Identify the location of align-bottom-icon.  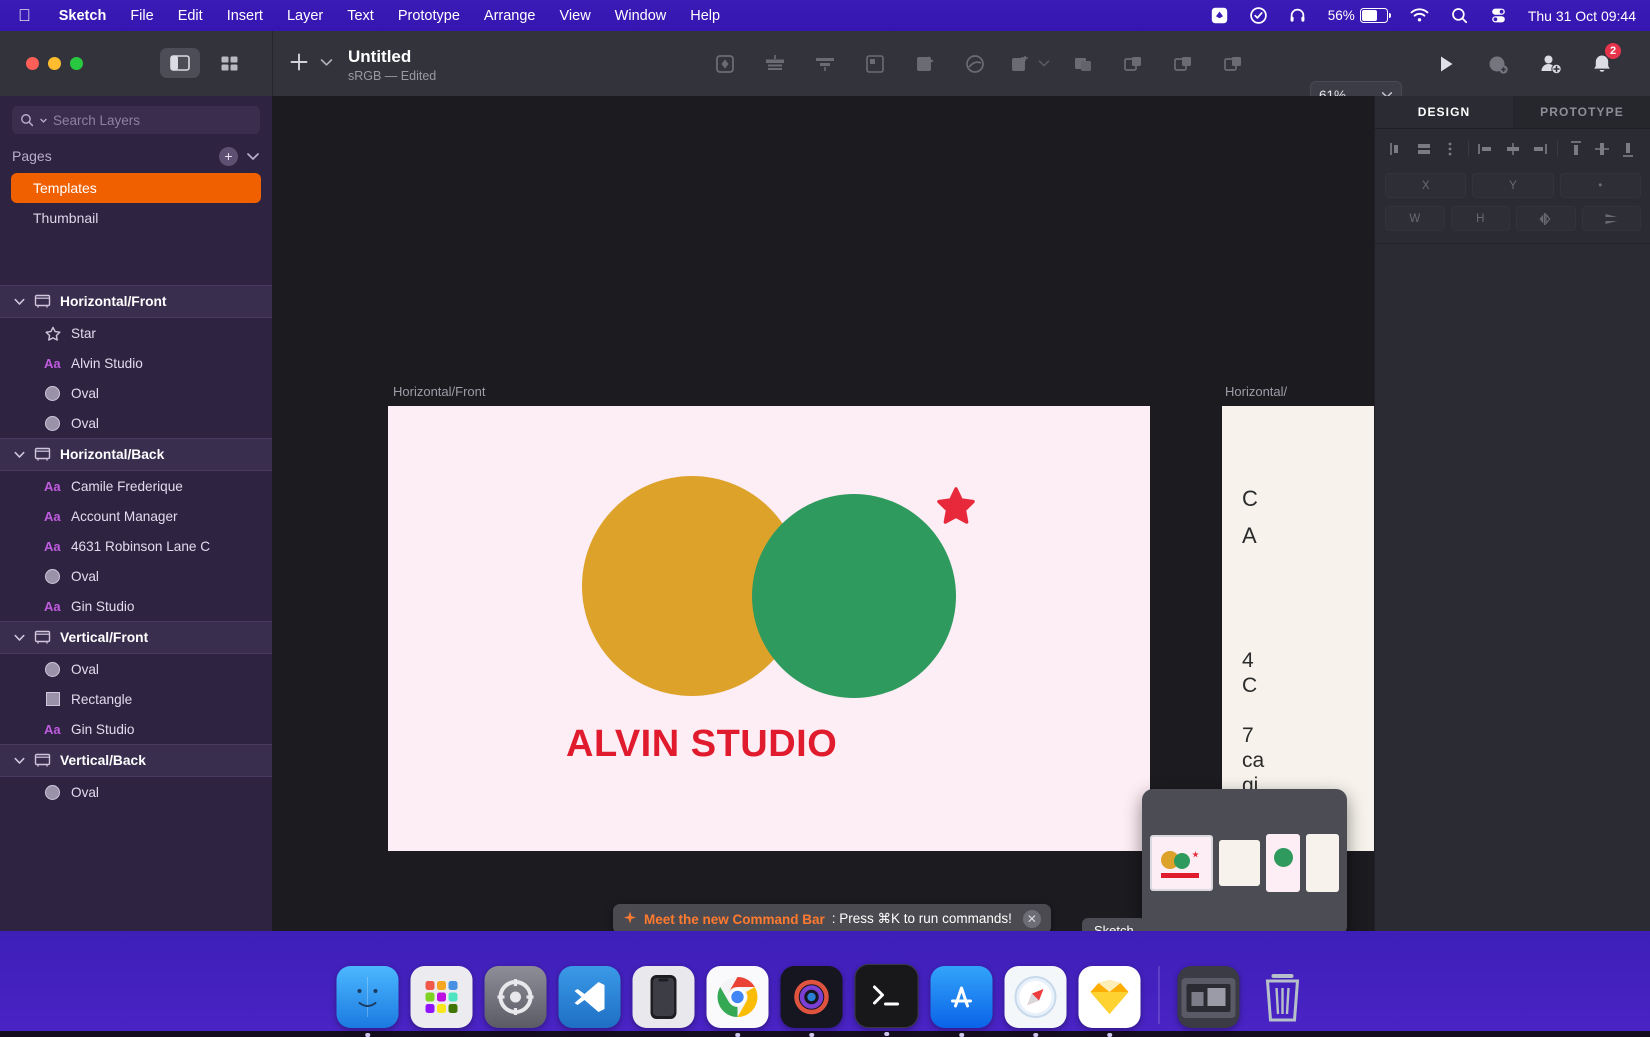
(1628, 149).